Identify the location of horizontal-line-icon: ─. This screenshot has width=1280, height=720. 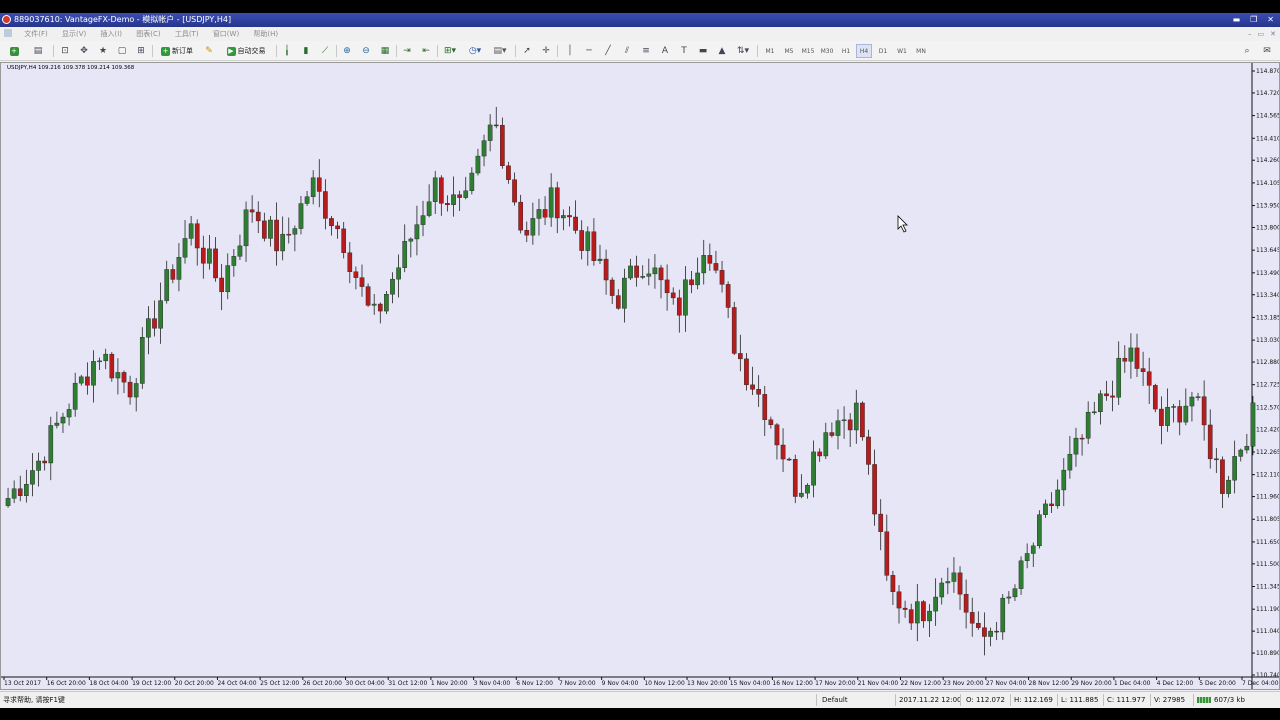
(589, 51).